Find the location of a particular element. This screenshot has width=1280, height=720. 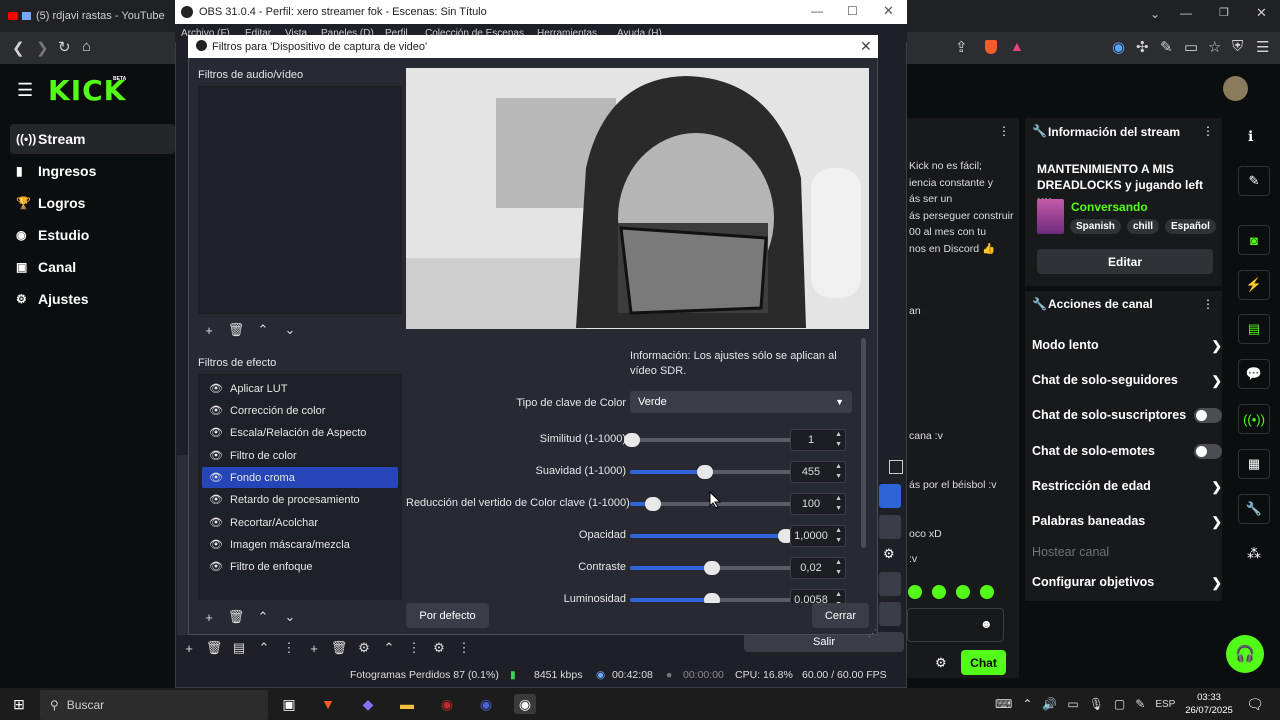

nav-logros: 🏆 Logros is located at coordinates (92, 203).